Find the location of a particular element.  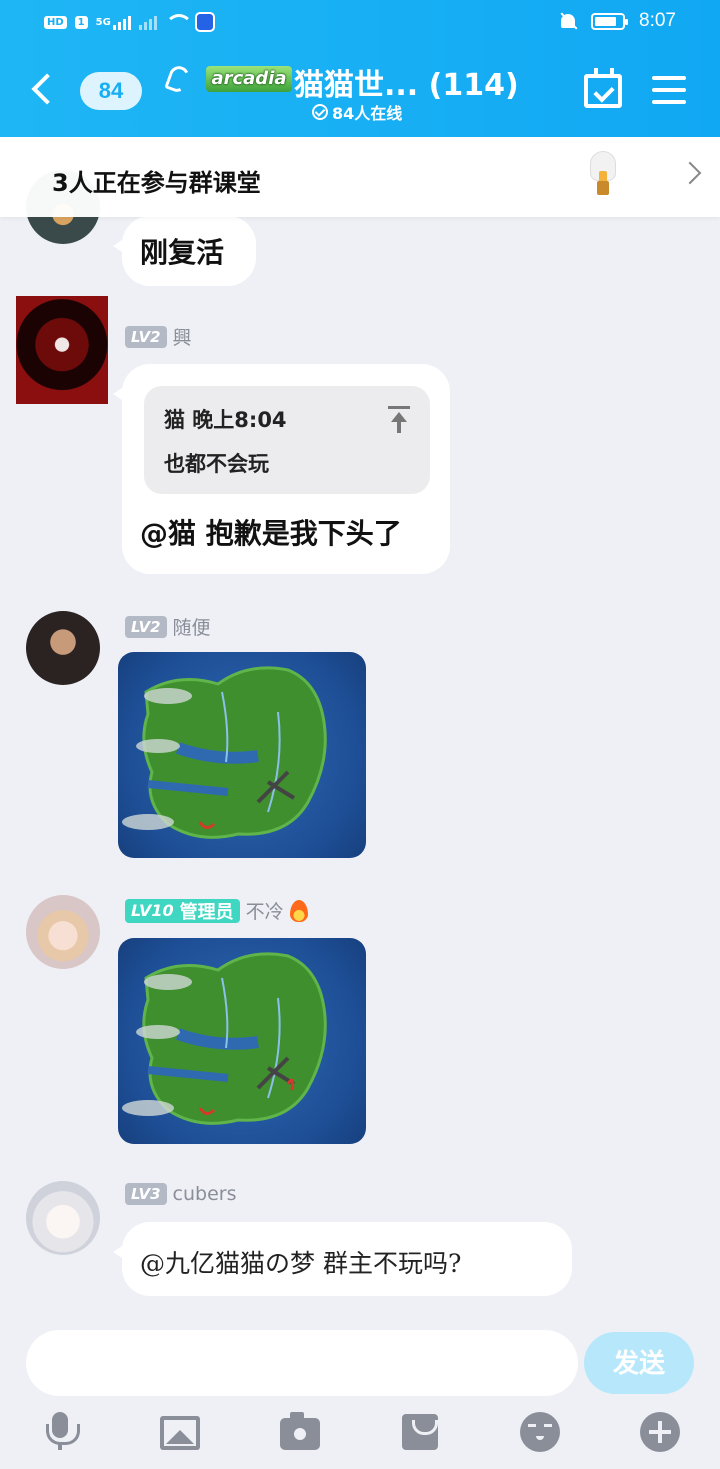

sender-name: 随便 is located at coordinates (192, 626).